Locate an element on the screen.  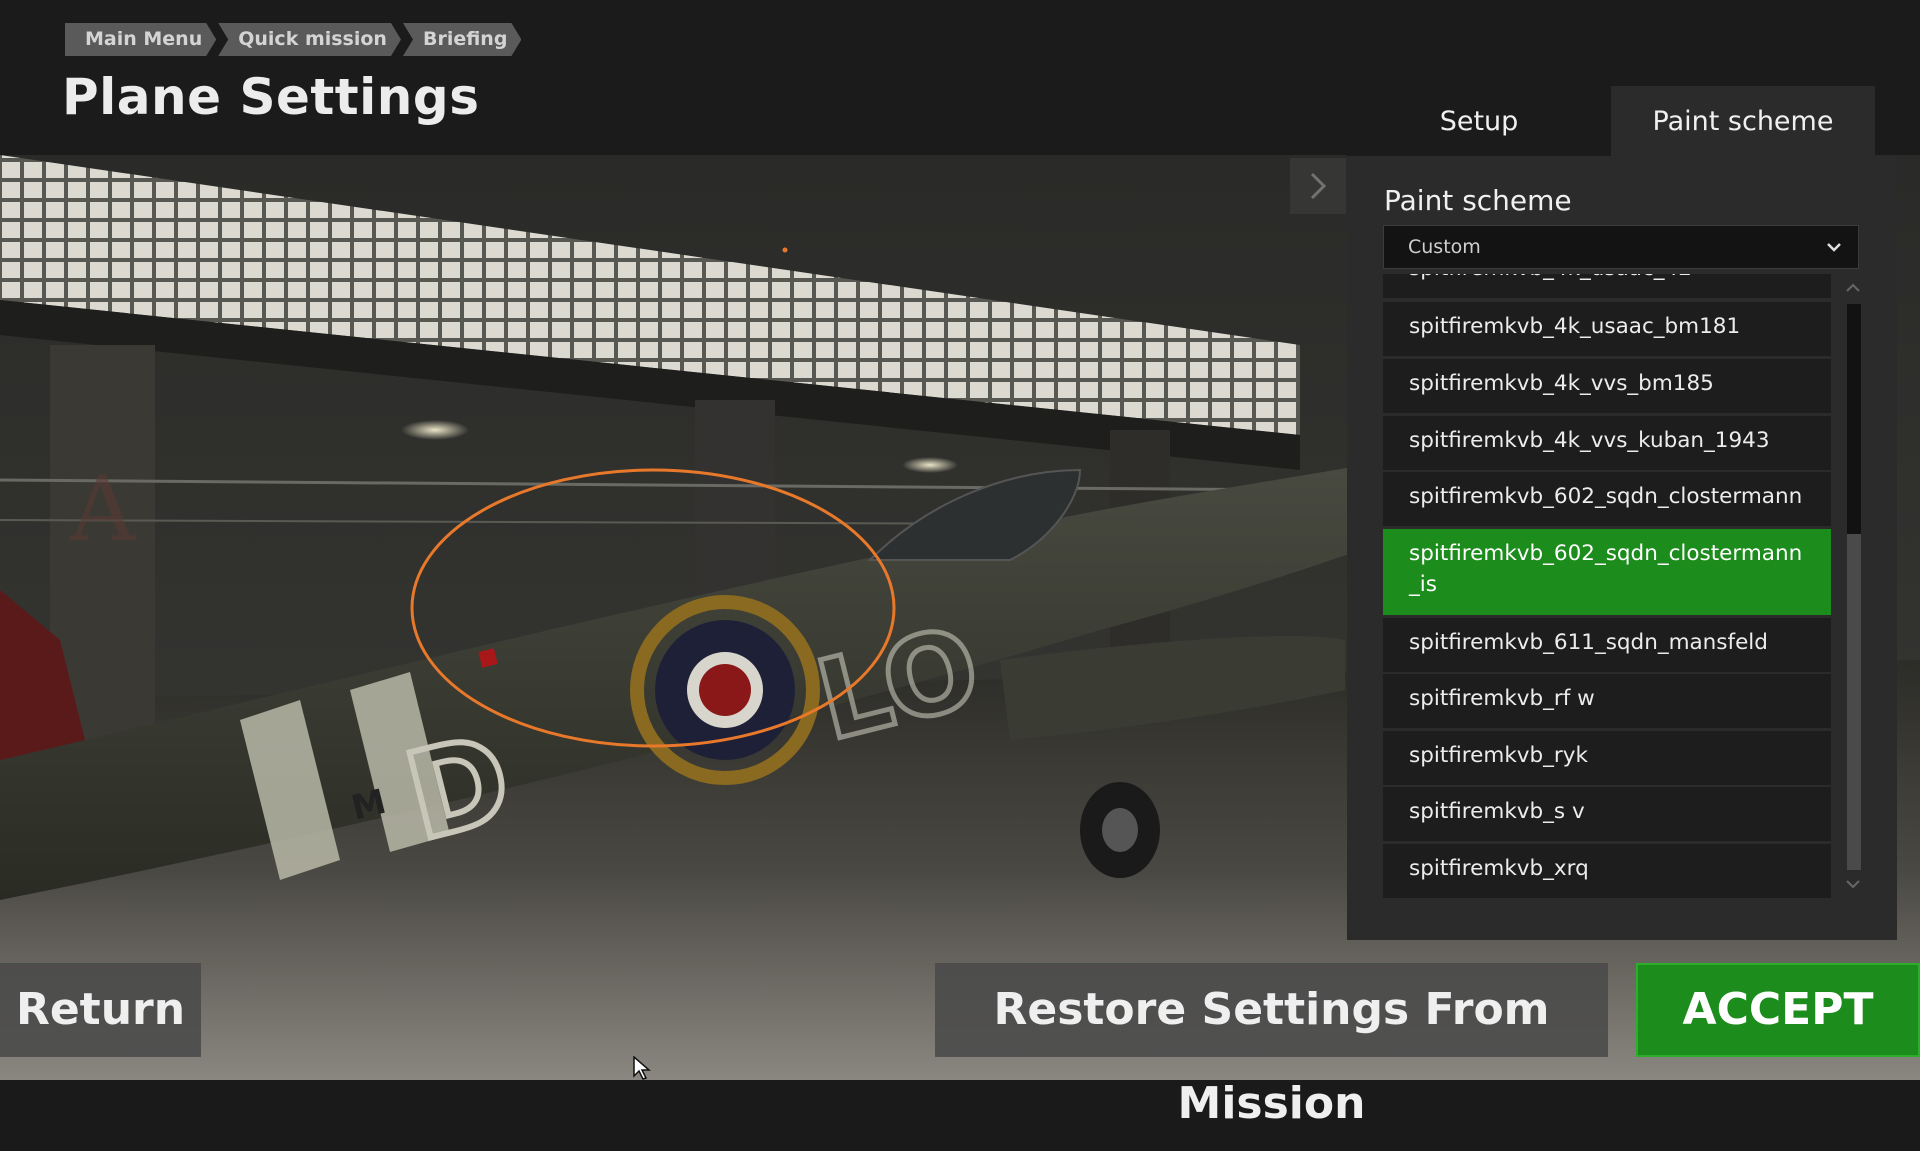
breadcrumb-main-menu: Main Menu is located at coordinates (140, 39).